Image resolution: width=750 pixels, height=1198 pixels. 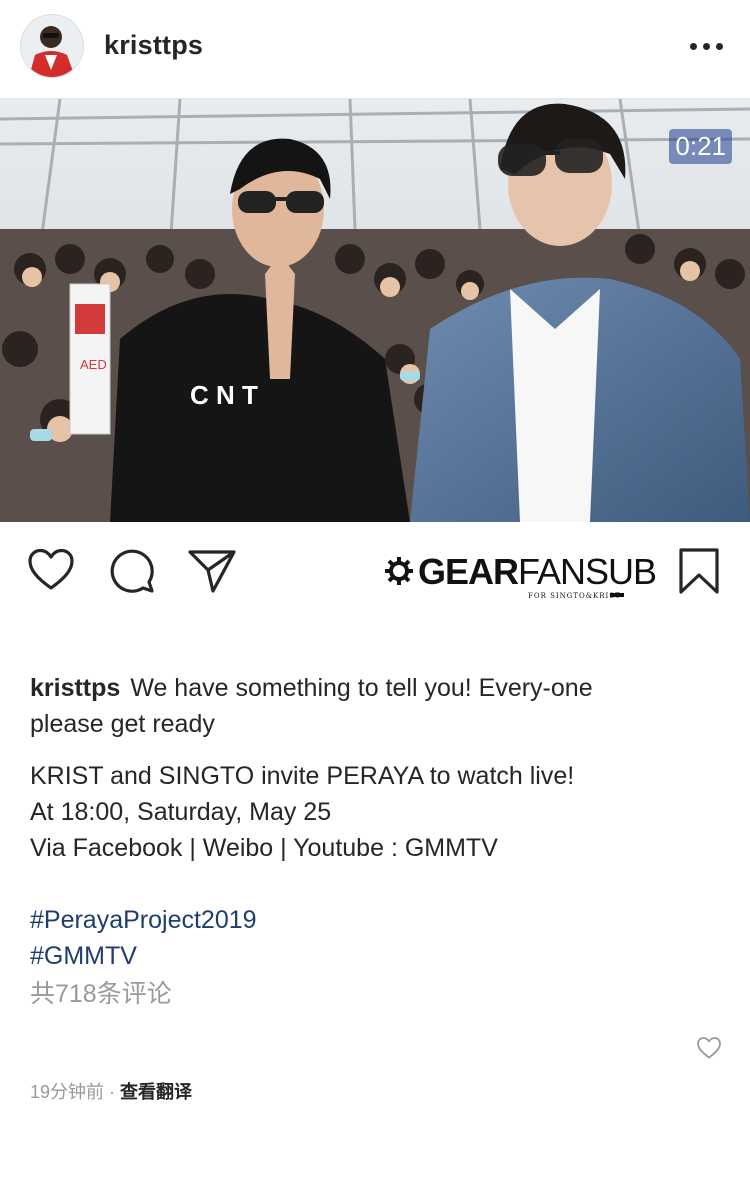 What do you see at coordinates (699, 571) in the screenshot?
I see `bookmark-icon` at bounding box center [699, 571].